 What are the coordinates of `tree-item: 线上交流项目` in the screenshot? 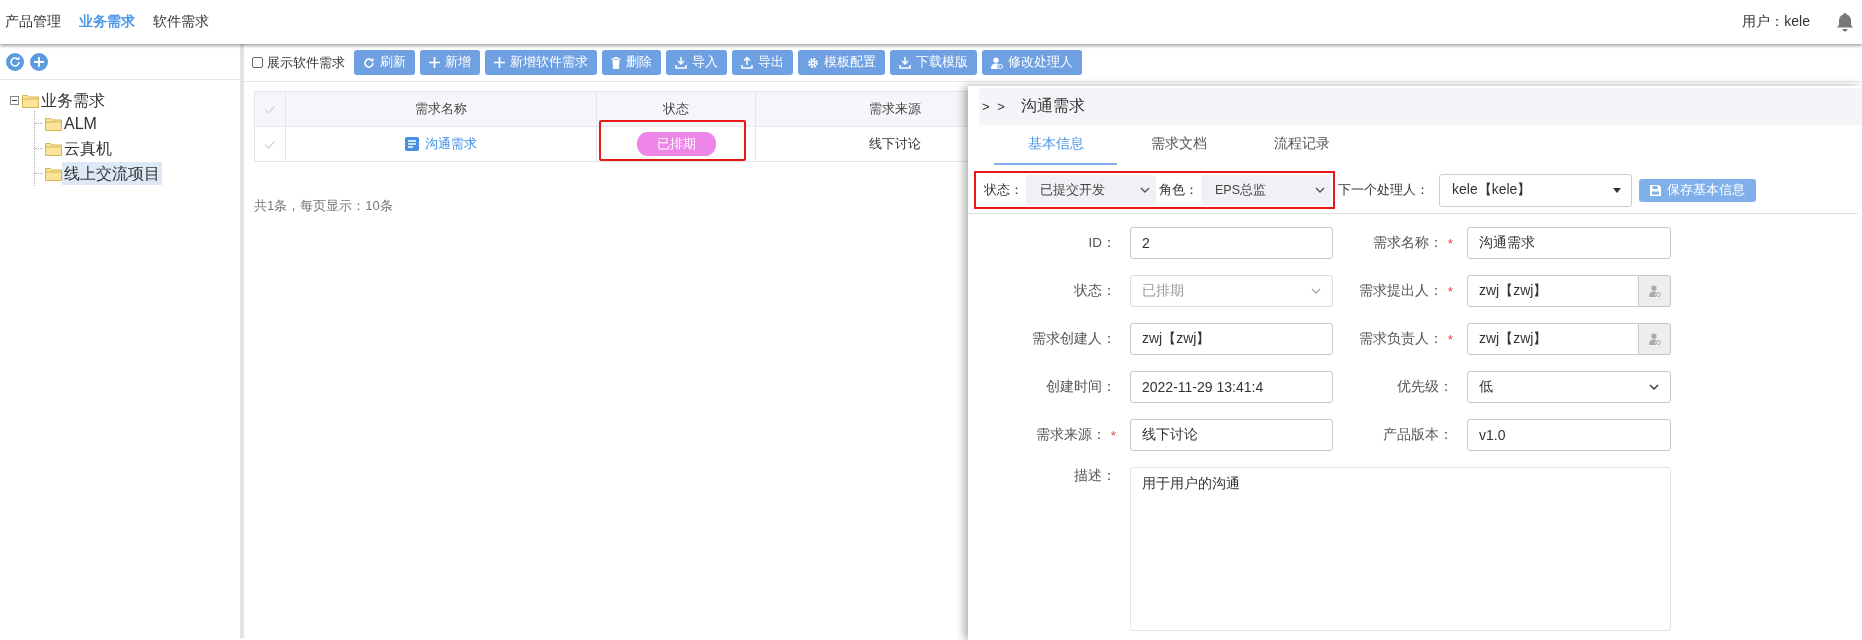 It's located at (112, 173).